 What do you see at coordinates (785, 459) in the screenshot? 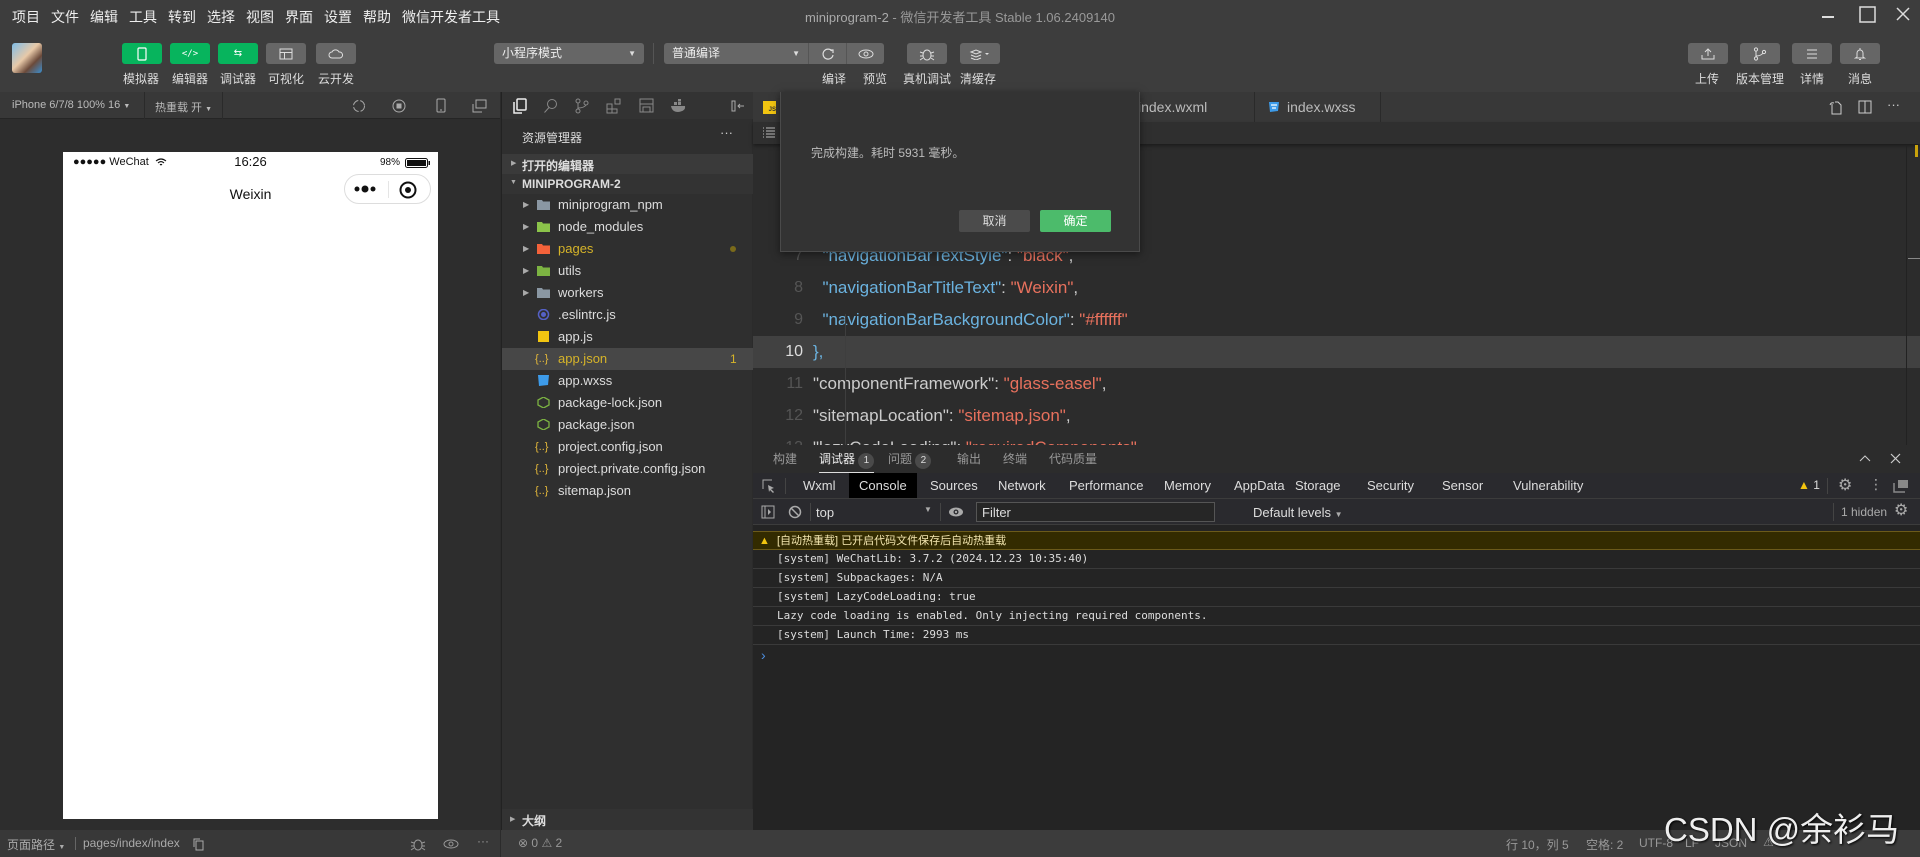
I see `panel-tab: 构建` at bounding box center [785, 459].